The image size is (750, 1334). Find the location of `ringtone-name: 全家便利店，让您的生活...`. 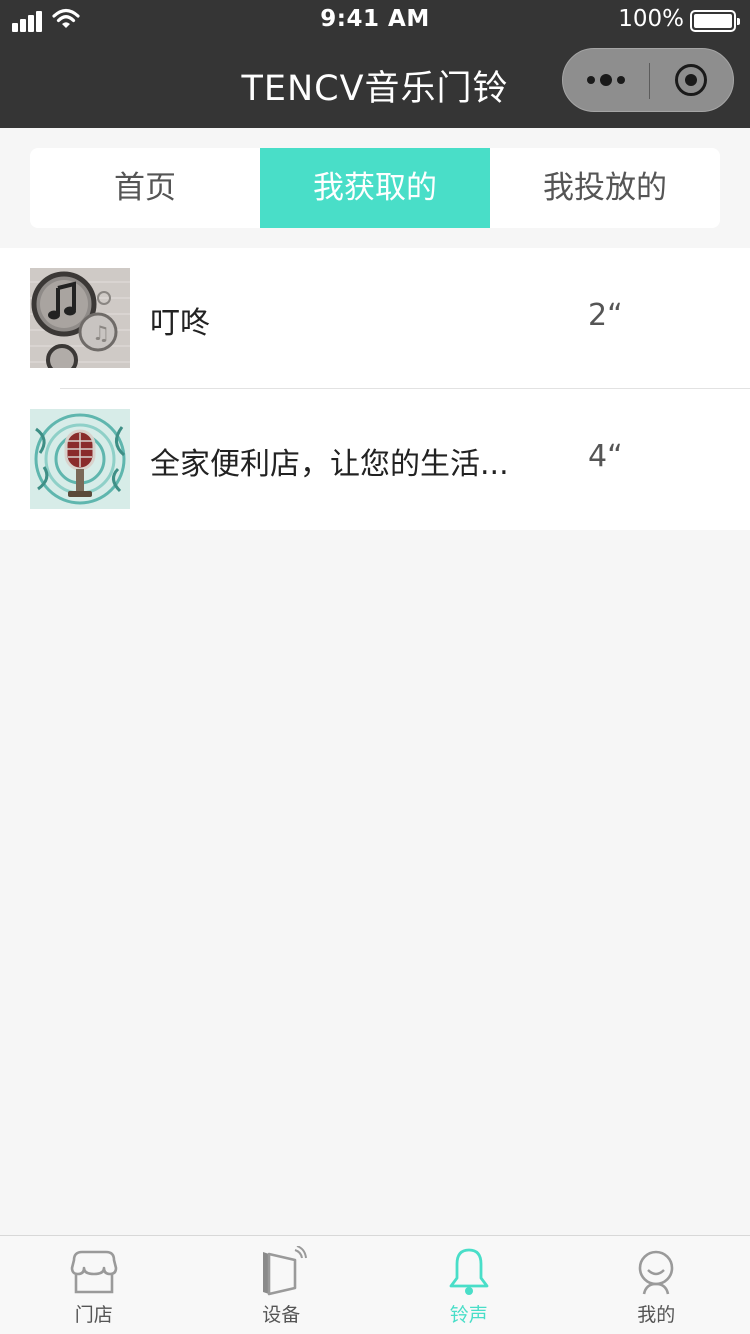

ringtone-name: 全家便利店，让您的生活... is located at coordinates (329, 464).